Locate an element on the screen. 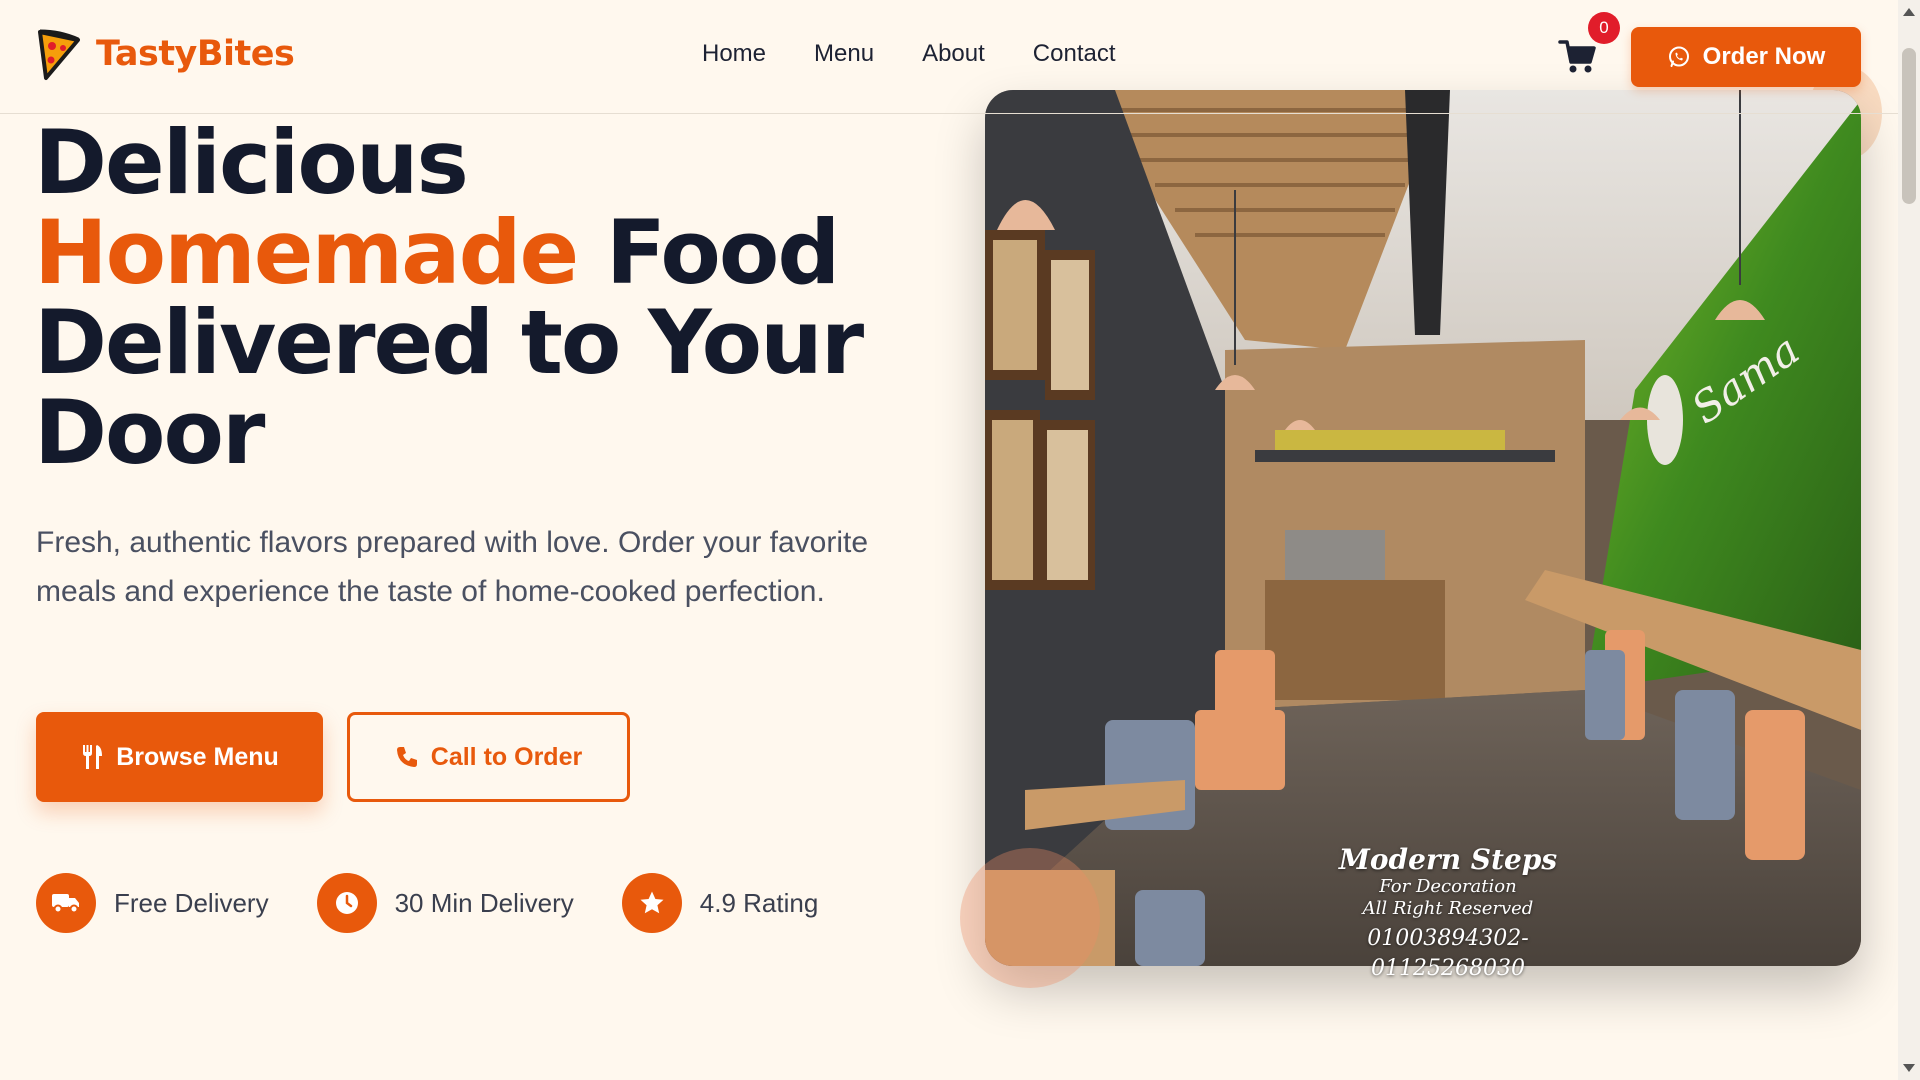  feature-label: Free Delivery is located at coordinates (191, 902).